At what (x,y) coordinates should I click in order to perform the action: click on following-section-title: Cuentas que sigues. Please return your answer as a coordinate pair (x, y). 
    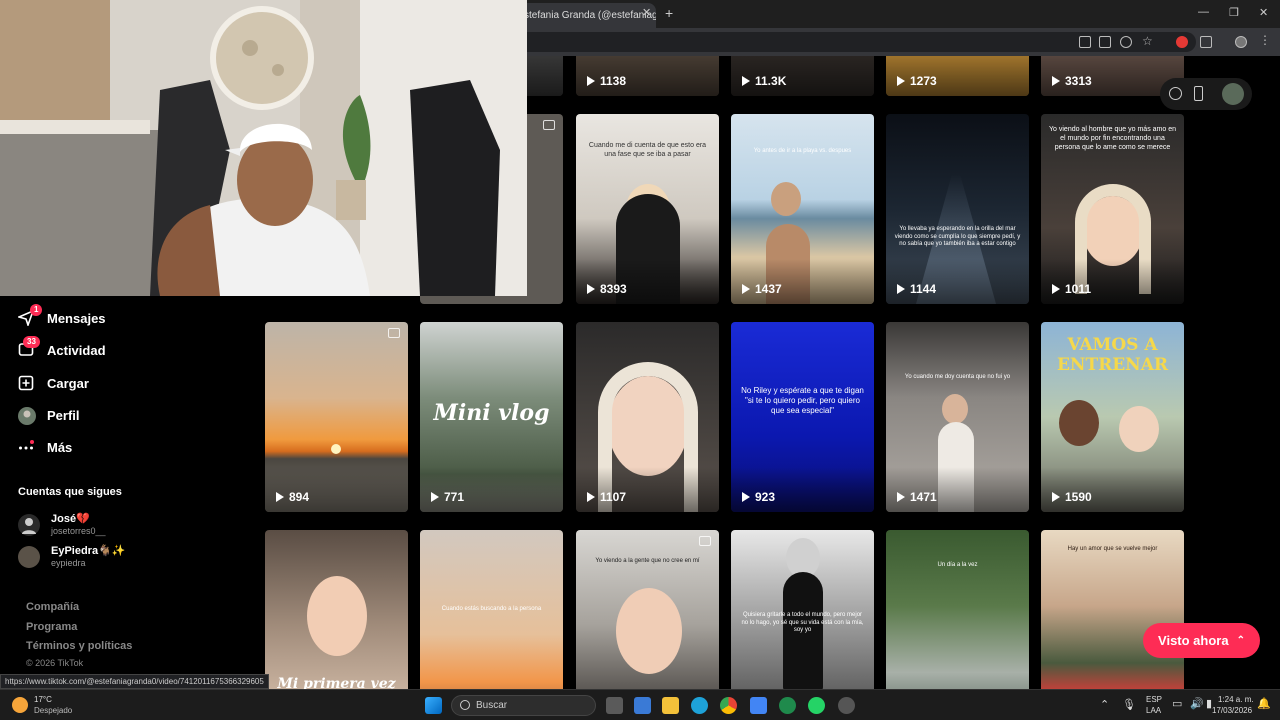
    Looking at the image, I should click on (70, 492).